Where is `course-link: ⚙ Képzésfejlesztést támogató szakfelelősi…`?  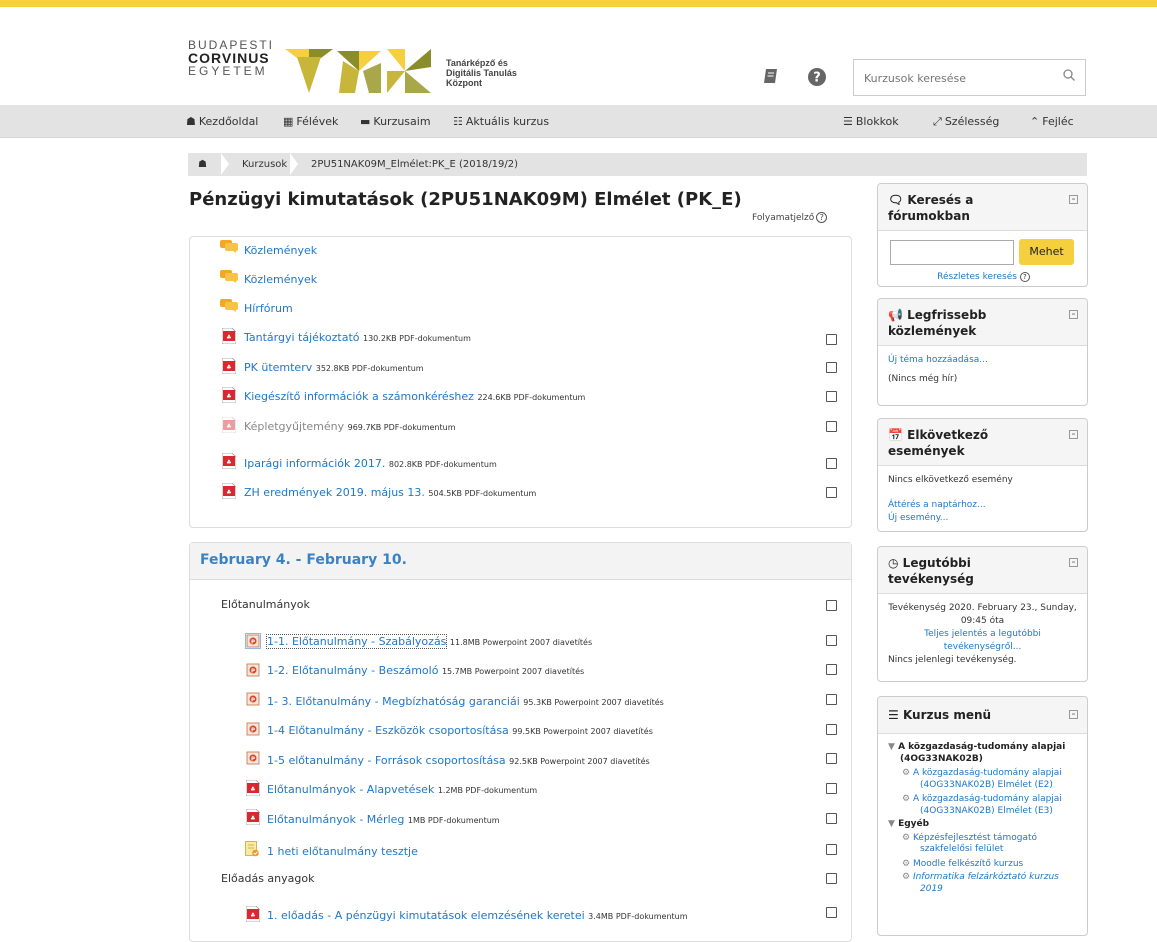
course-link: ⚙ Képzésfejlesztést támogató szakfelelősi… is located at coordinates (984, 844).